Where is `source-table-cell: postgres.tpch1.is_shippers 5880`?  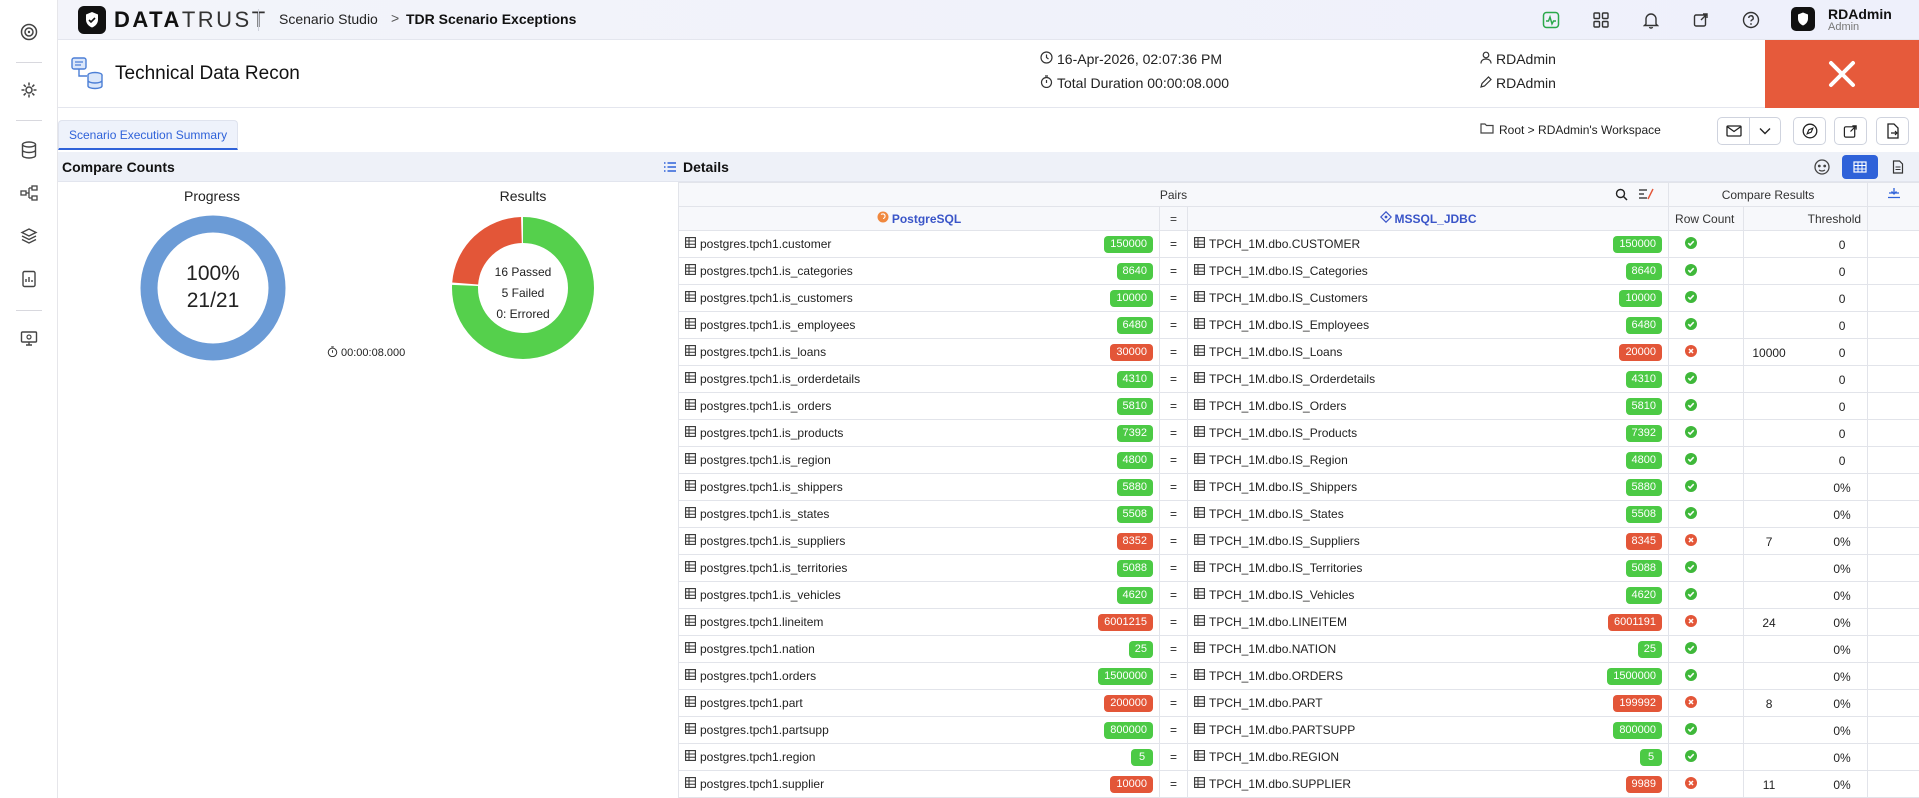 source-table-cell: postgres.tpch1.is_shippers 5880 is located at coordinates (919, 487).